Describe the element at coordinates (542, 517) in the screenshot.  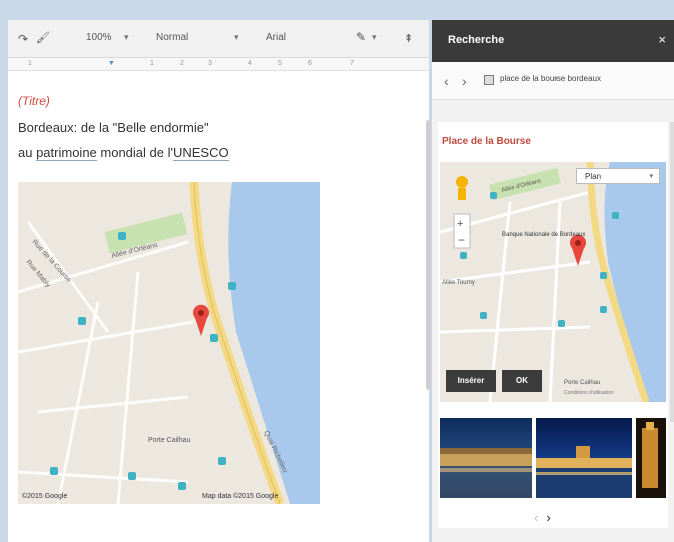
I see `carousel-pager: ‹ ›` at that location.